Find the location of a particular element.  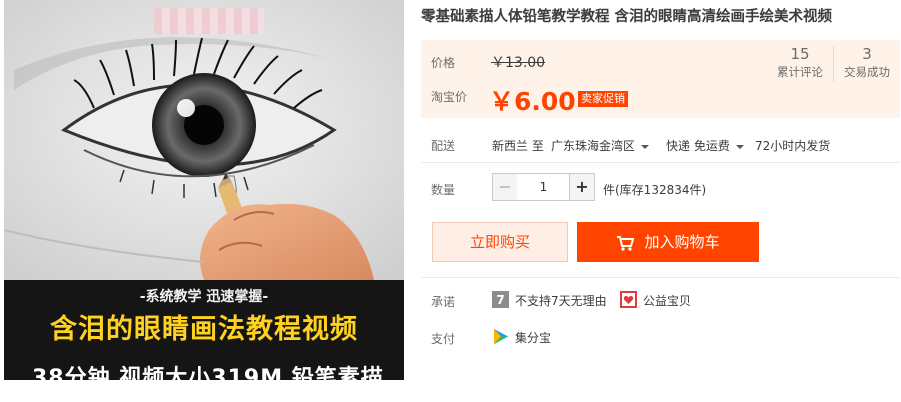

promo-badge: 卖家促销 is located at coordinates (603, 99).